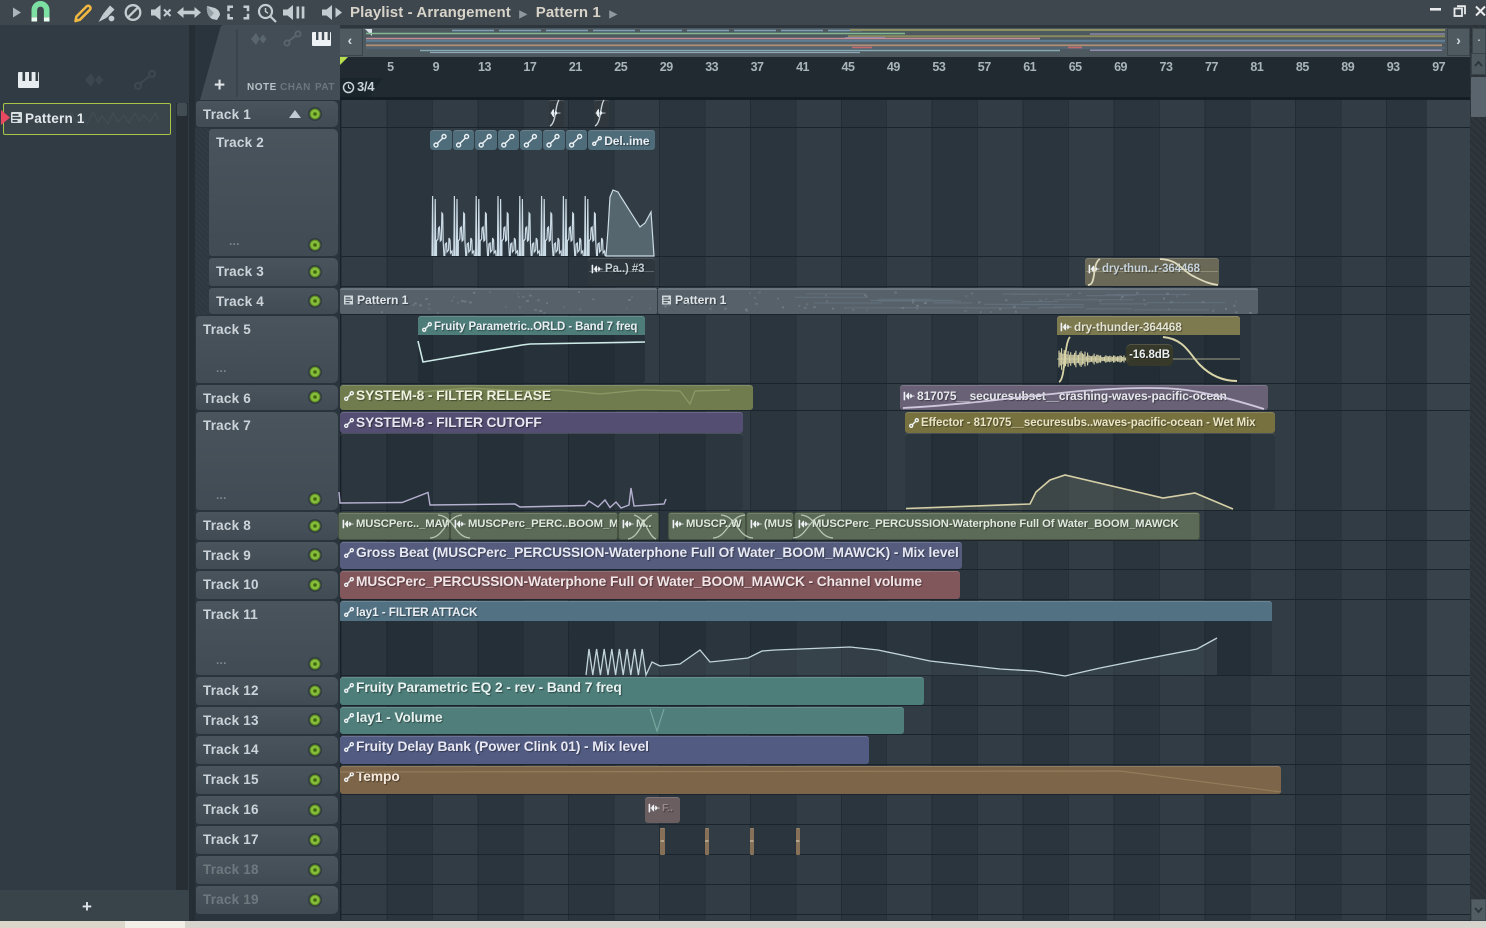 Image resolution: width=1486 pixels, height=928 pixels. I want to click on svg-text: CHAN, so click(295, 87).